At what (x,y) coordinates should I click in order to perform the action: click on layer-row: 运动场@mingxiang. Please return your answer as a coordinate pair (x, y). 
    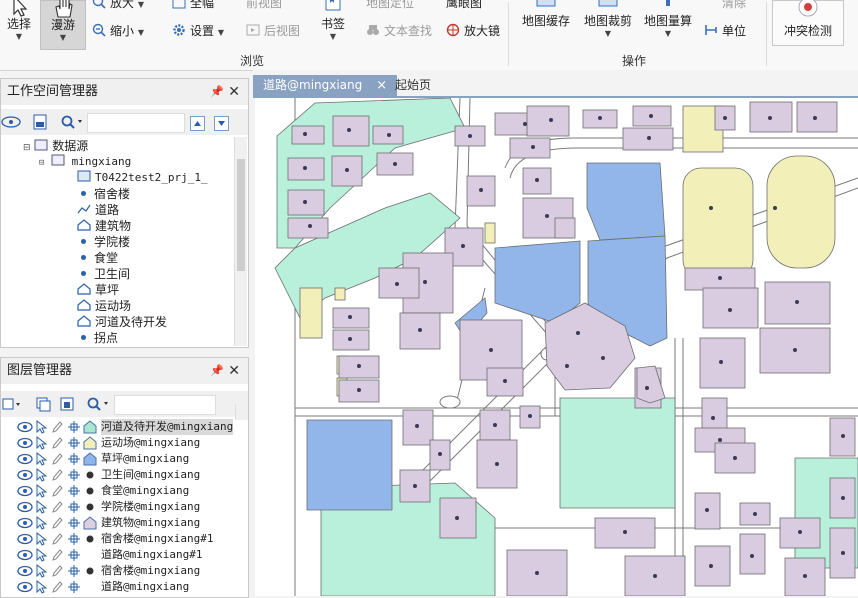
    Looking at the image, I should click on (119, 443).